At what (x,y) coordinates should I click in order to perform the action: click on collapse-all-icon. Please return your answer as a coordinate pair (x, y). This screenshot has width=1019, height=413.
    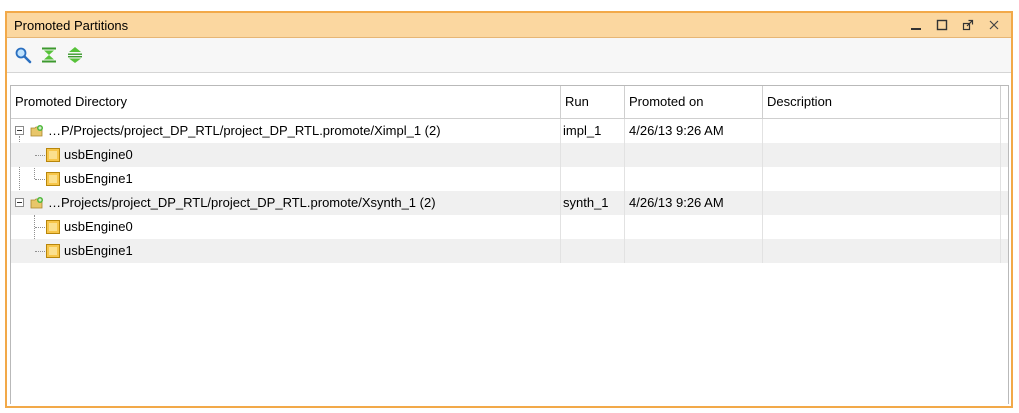
    Looking at the image, I should click on (49, 55).